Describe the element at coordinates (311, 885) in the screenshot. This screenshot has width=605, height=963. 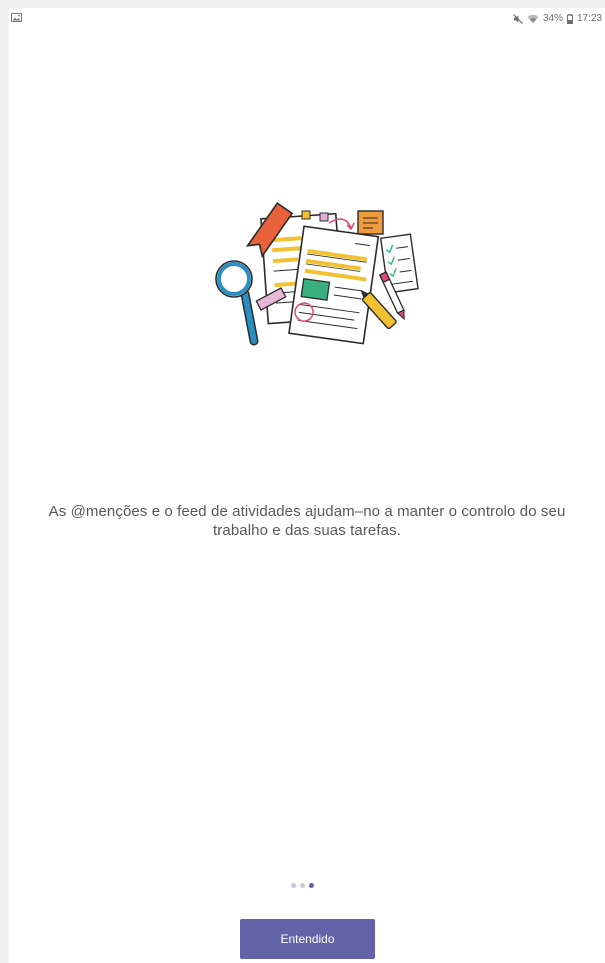
I see `page-dot-active` at that location.